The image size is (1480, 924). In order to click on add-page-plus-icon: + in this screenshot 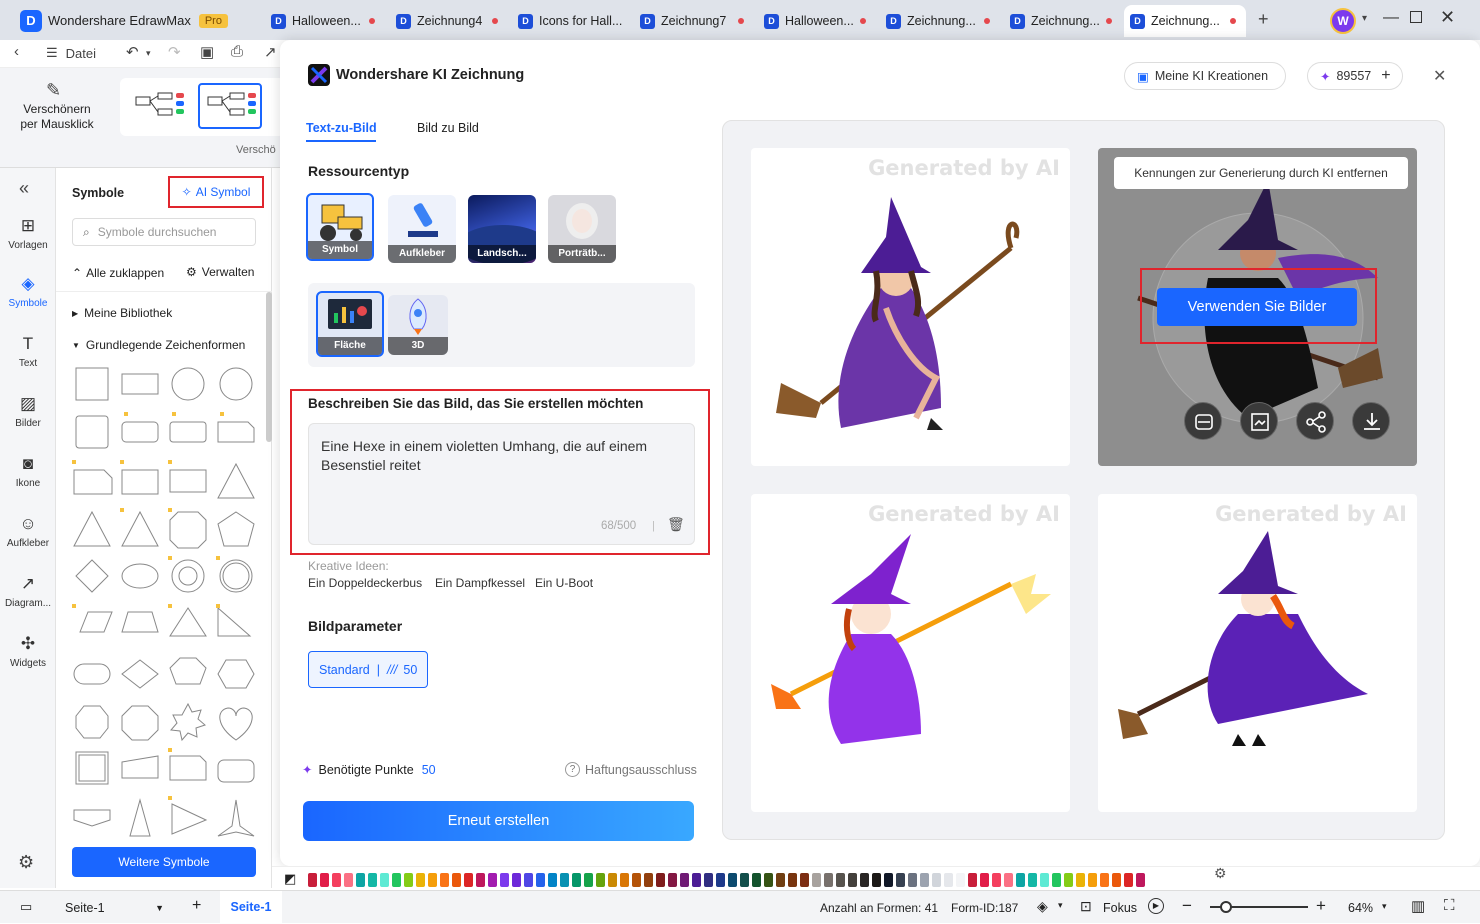, I will do `click(196, 906)`.